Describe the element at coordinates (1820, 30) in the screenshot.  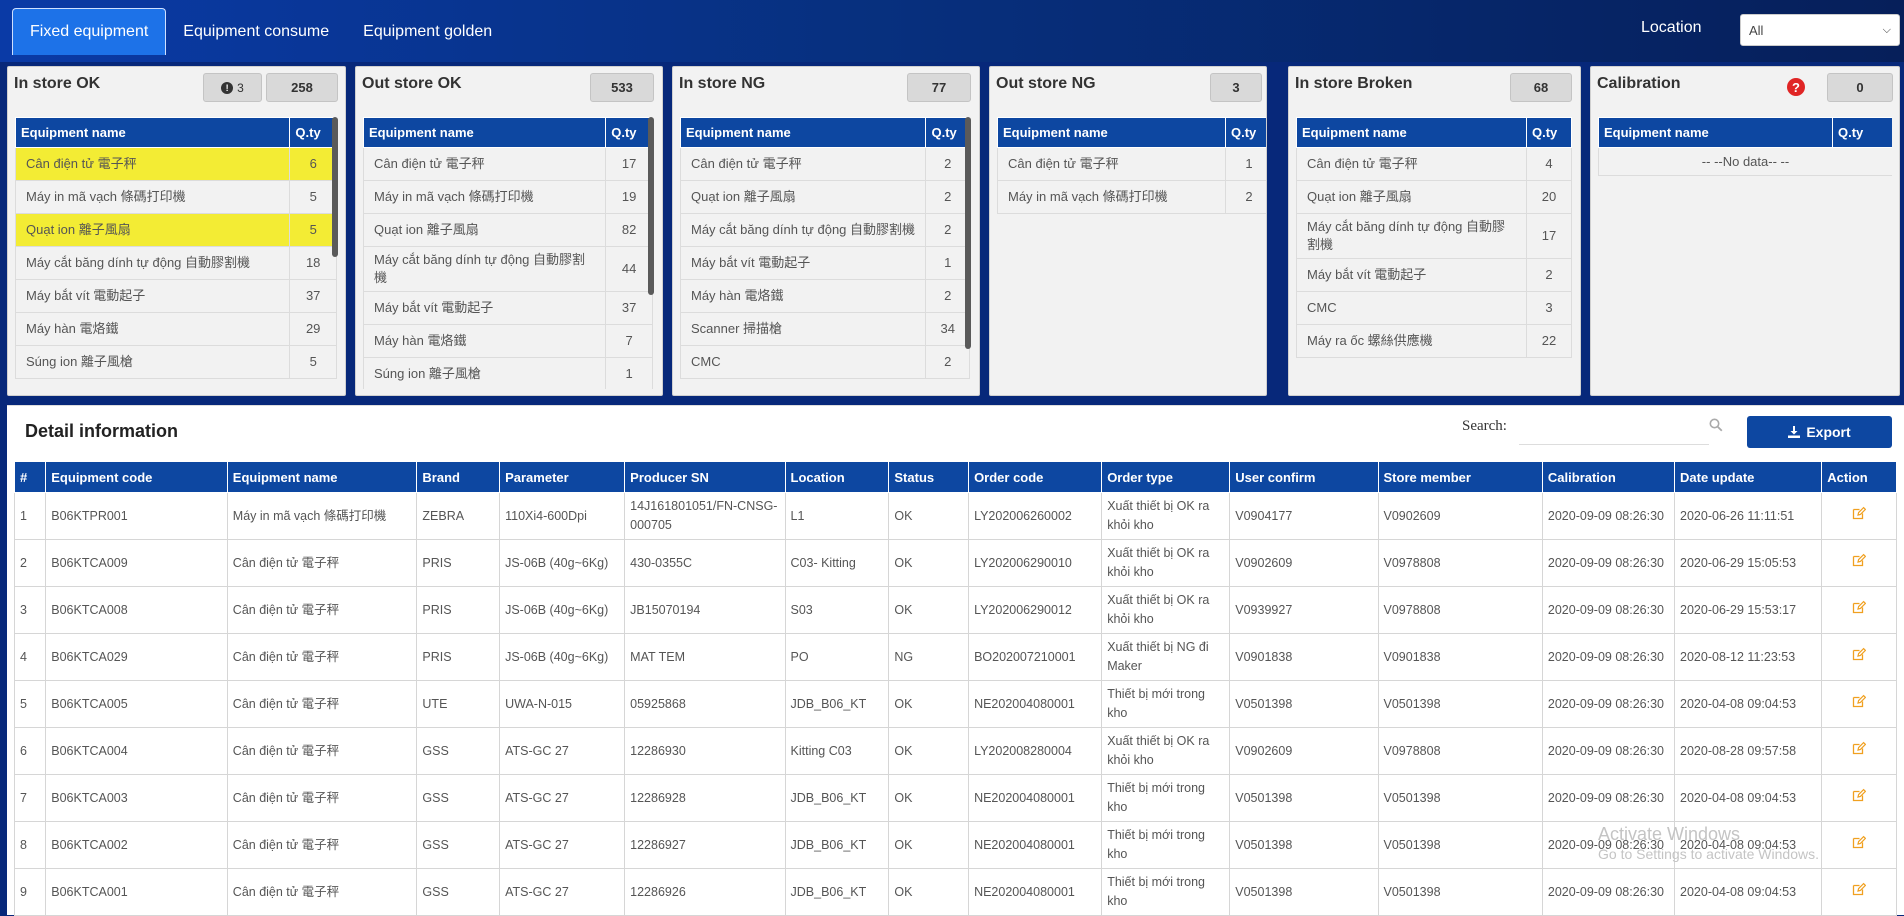
I see `location-select: All ⌵` at that location.